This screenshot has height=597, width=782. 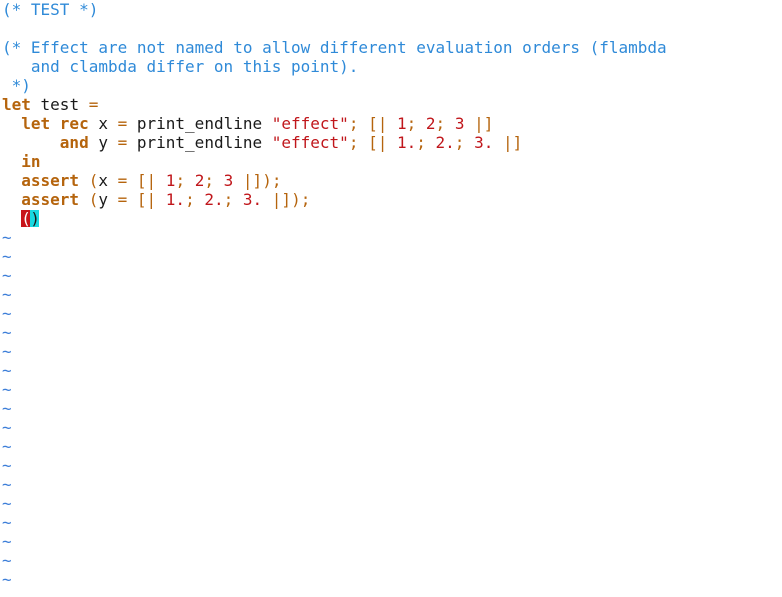 I want to click on text-cursor: (, so click(x=26, y=218).